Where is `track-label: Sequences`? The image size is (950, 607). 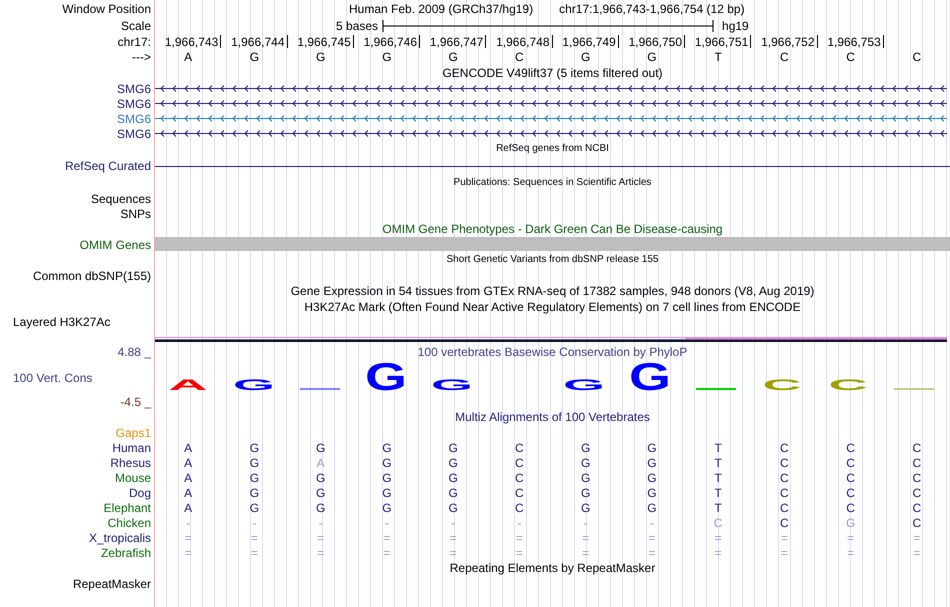 track-label: Sequences is located at coordinates (120, 198).